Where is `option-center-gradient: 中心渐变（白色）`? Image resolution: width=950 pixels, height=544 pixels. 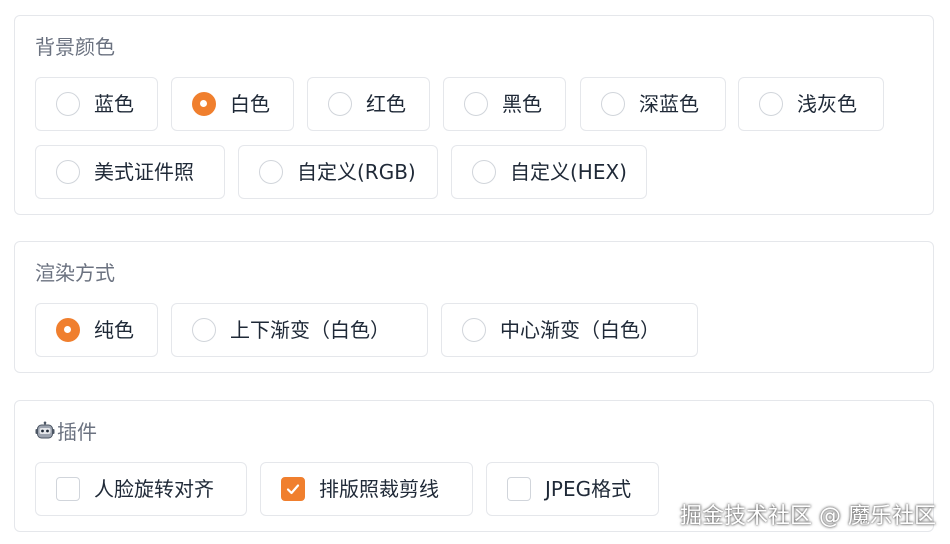
option-center-gradient: 中心渐变（白色） is located at coordinates (569, 330).